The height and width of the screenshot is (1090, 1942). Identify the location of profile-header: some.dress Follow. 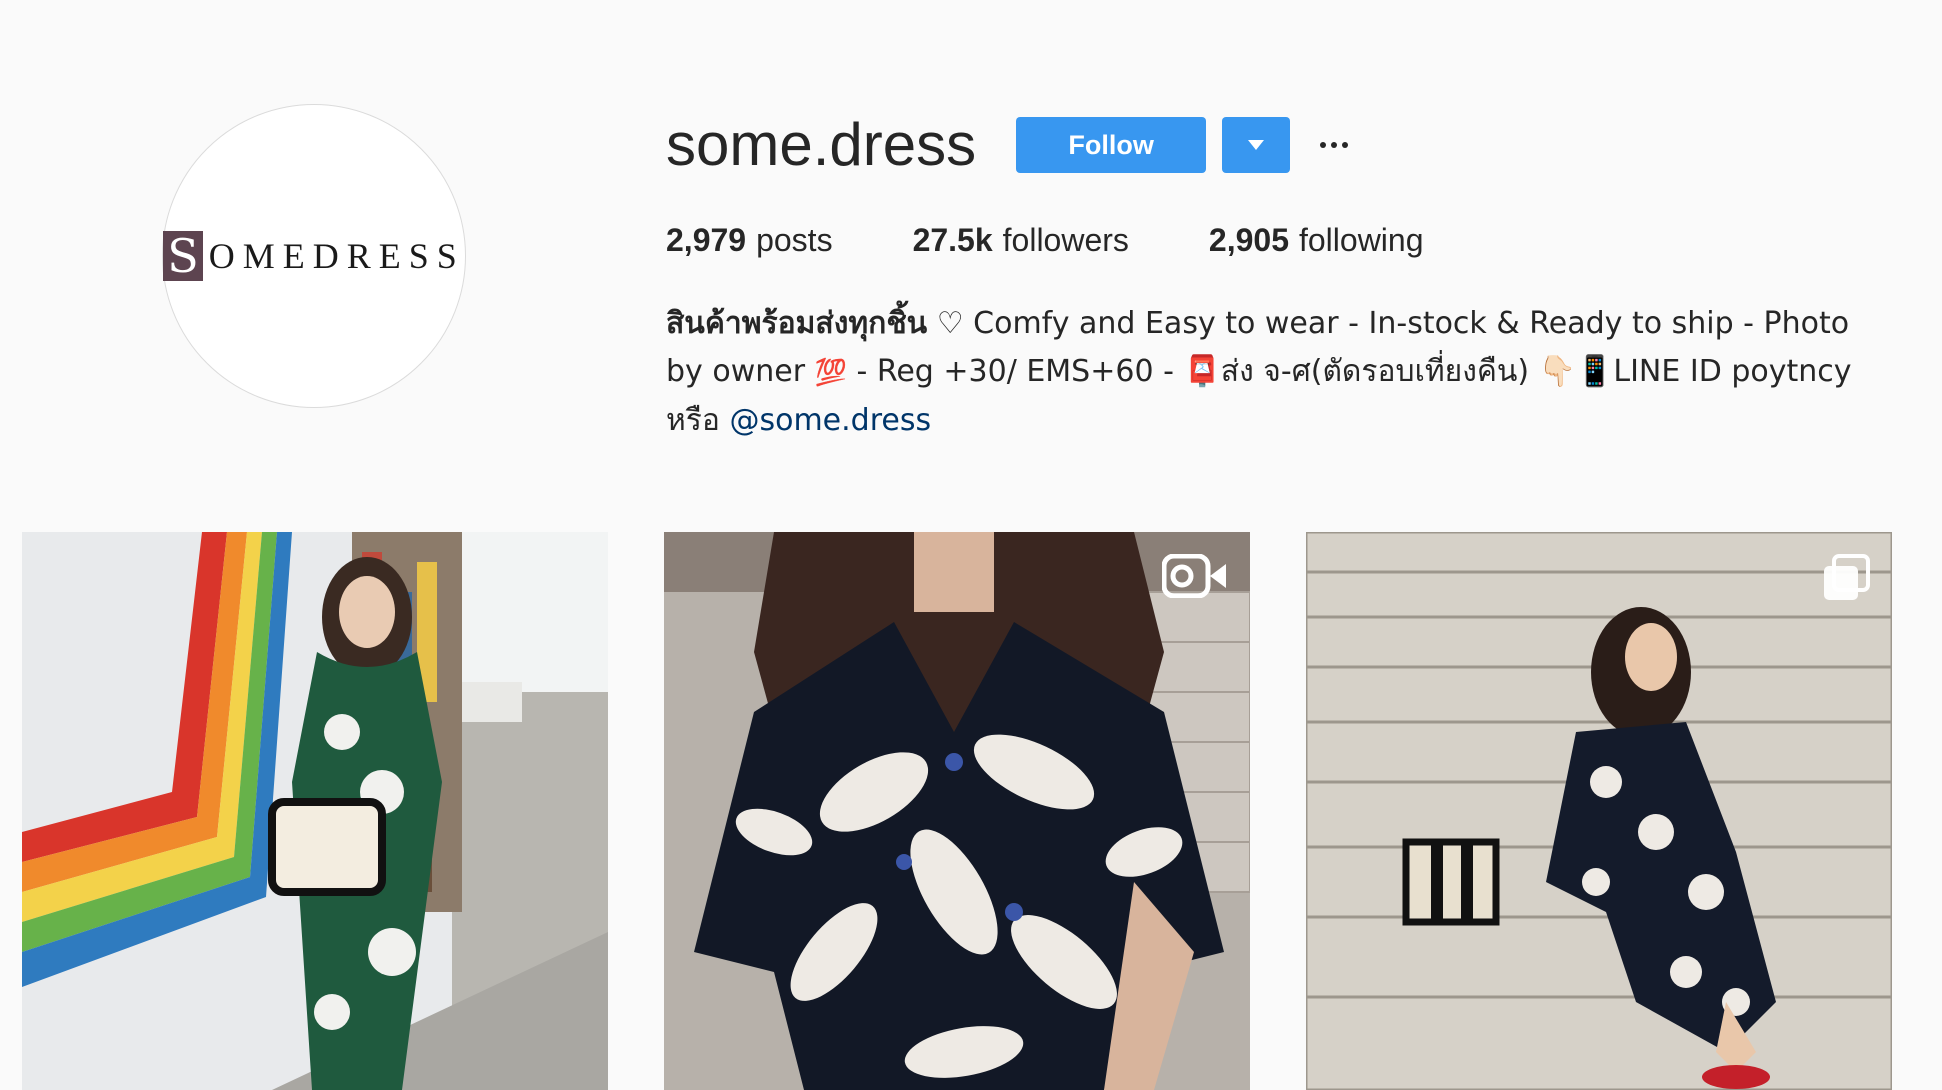
(1009, 145).